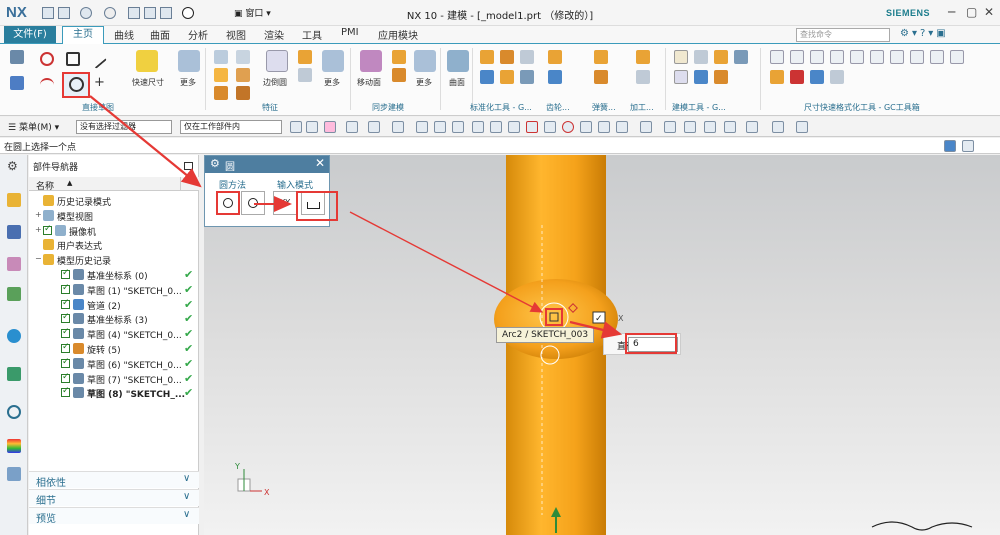  Describe the element at coordinates (166, 13) in the screenshot. I see `paste-icon` at that location.